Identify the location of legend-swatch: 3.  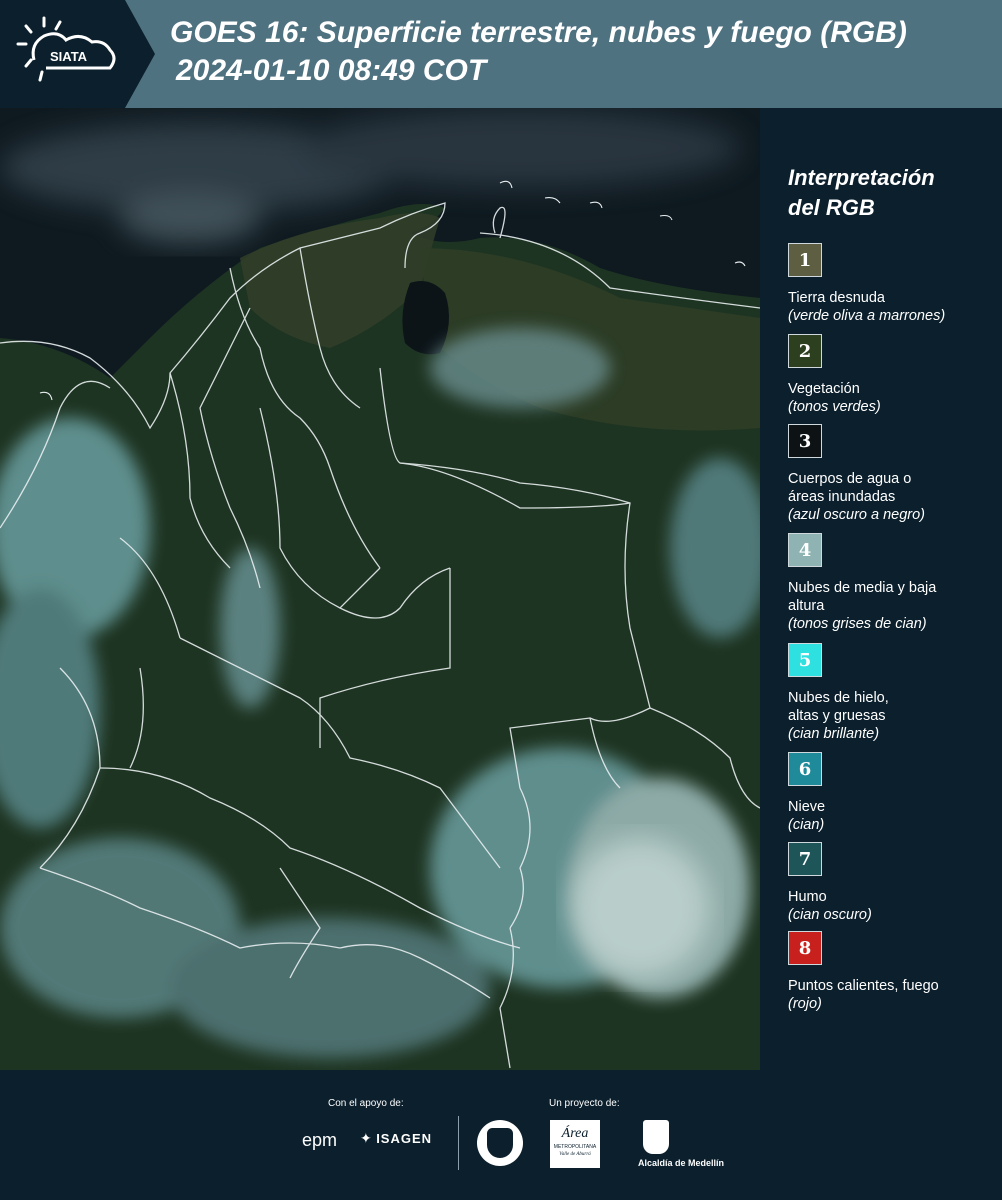
(805, 441).